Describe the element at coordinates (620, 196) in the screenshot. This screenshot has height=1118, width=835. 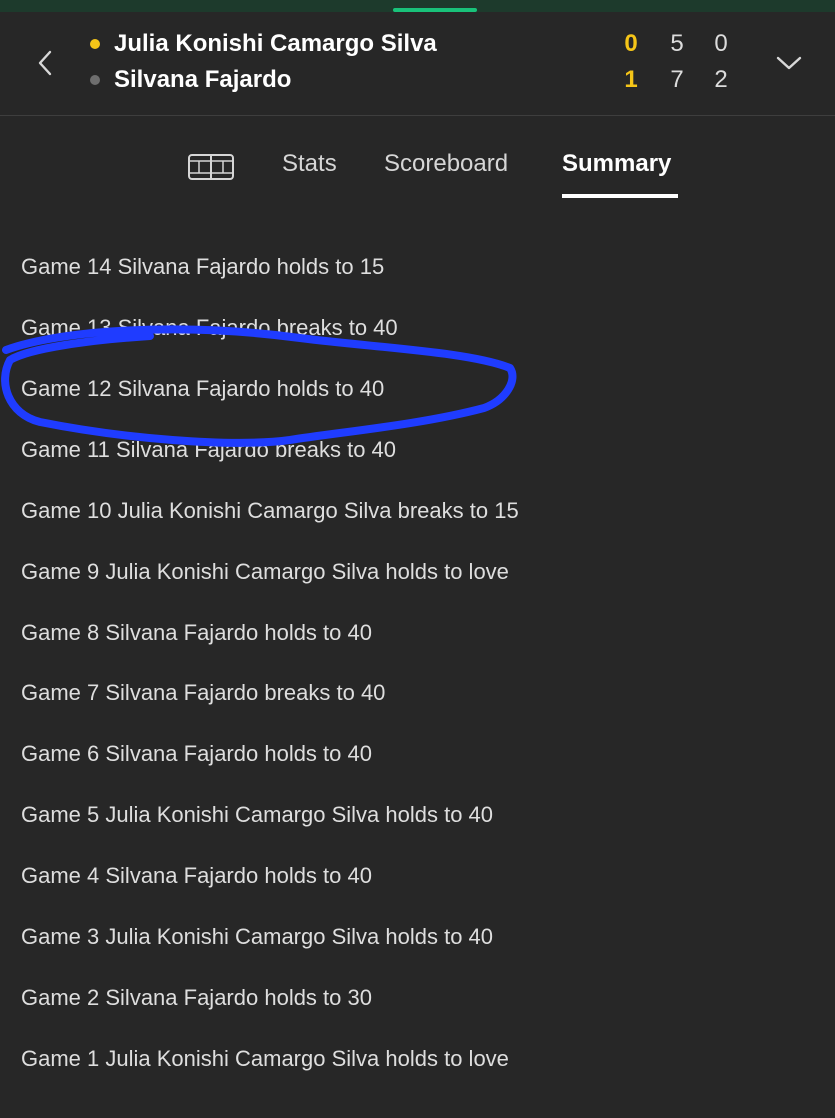
I see `active-tab-indicator` at that location.